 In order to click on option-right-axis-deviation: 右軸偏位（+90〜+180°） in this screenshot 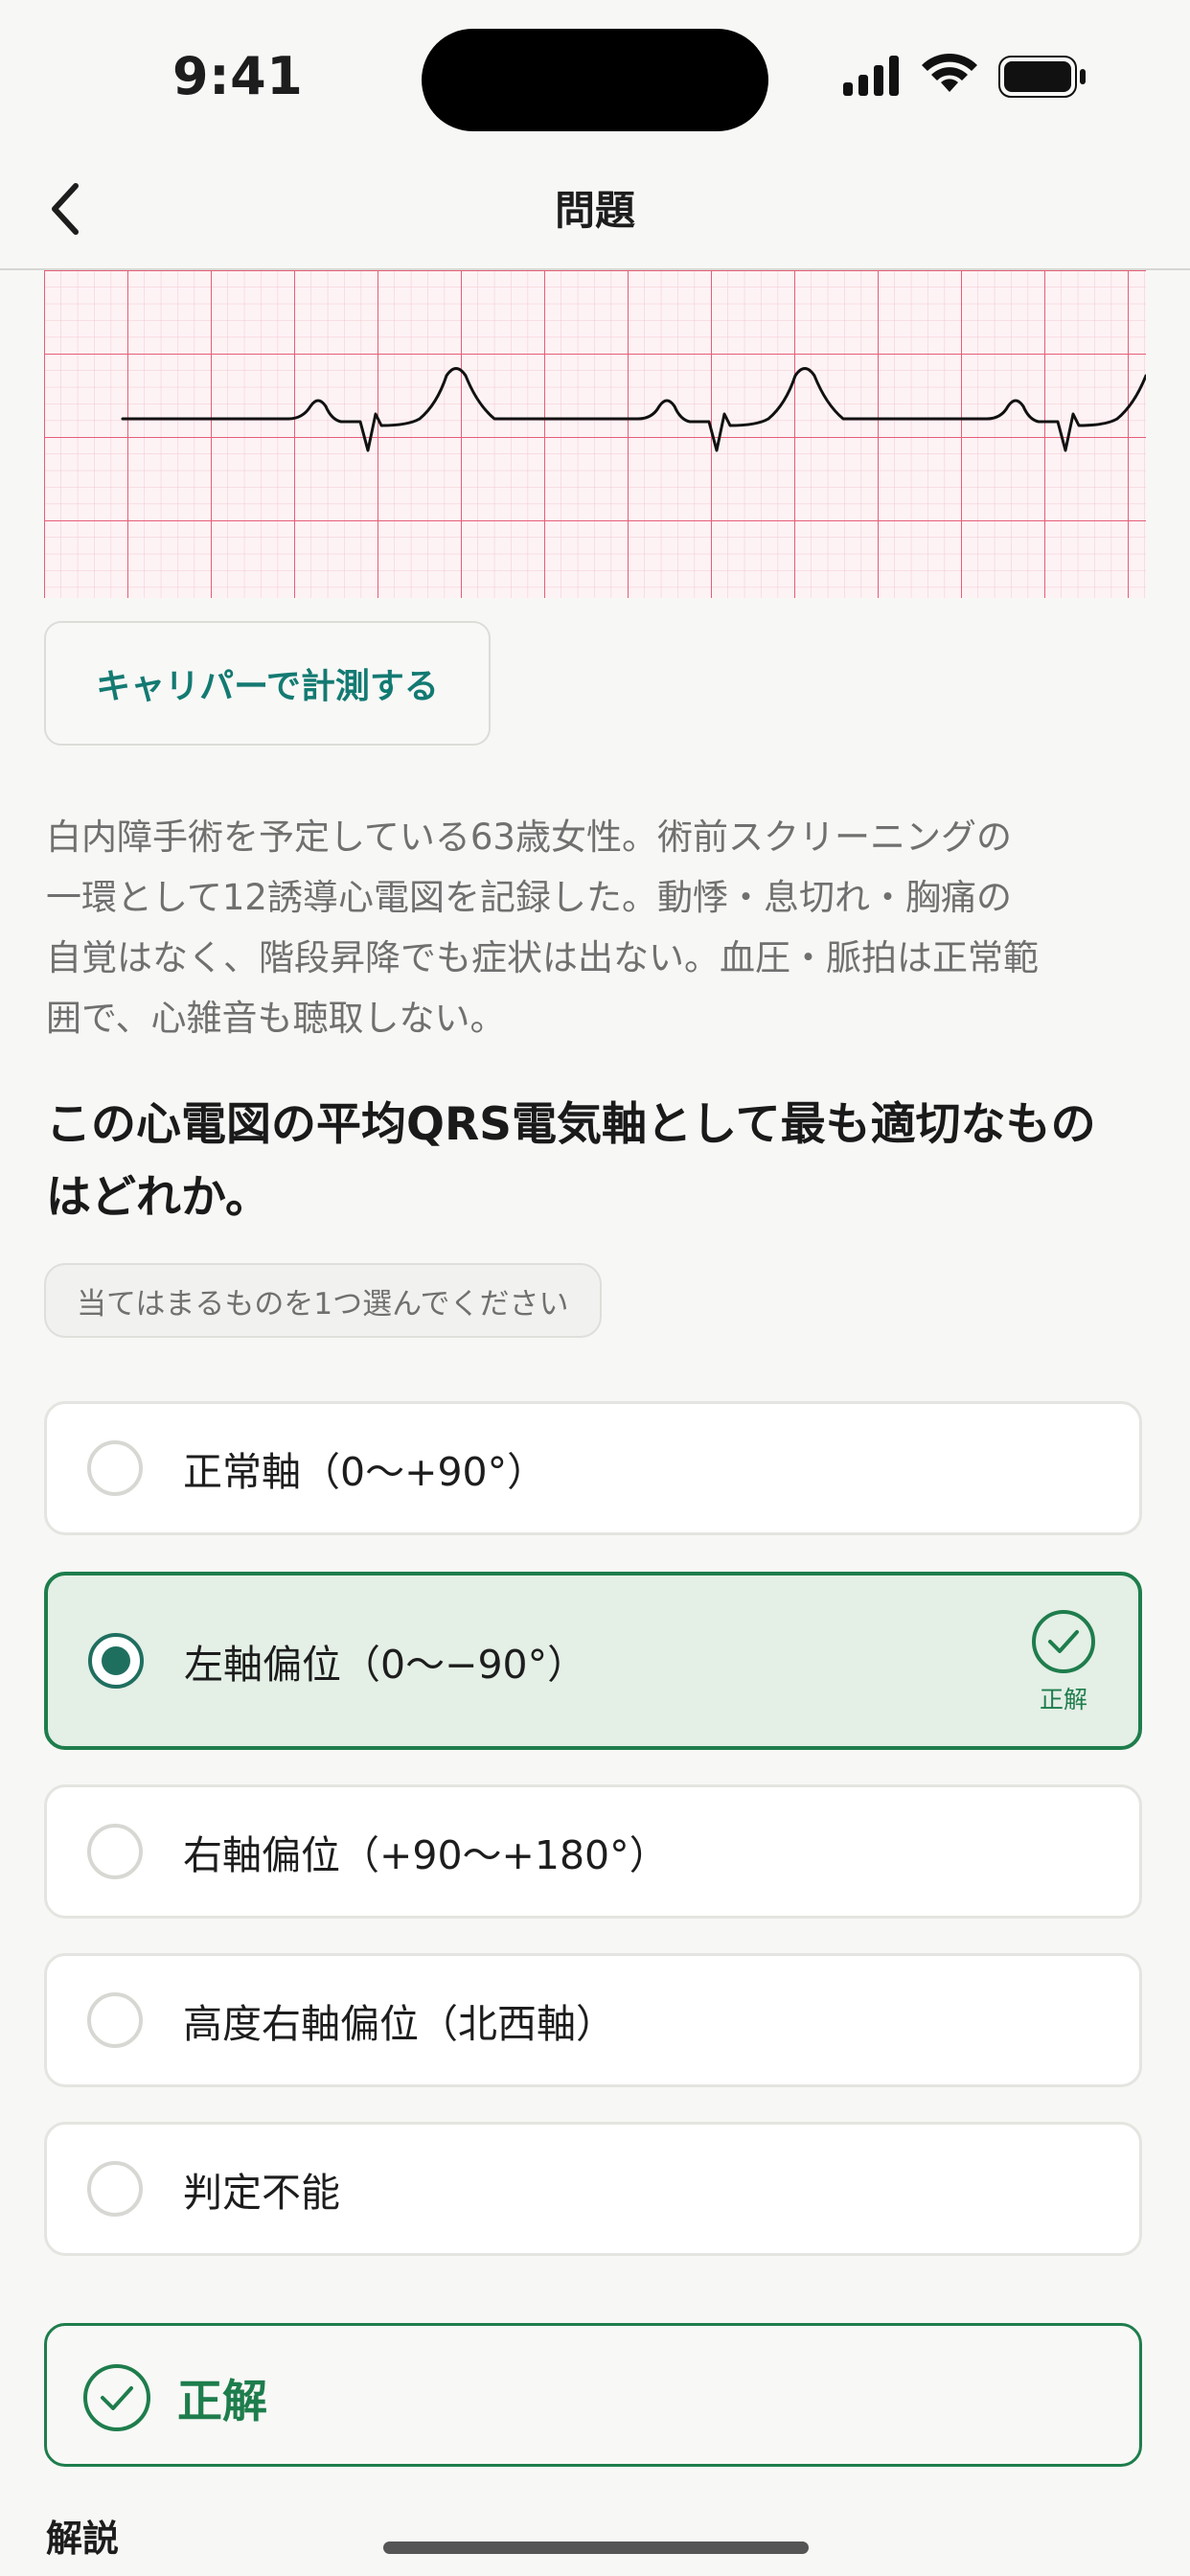, I will do `click(593, 1851)`.